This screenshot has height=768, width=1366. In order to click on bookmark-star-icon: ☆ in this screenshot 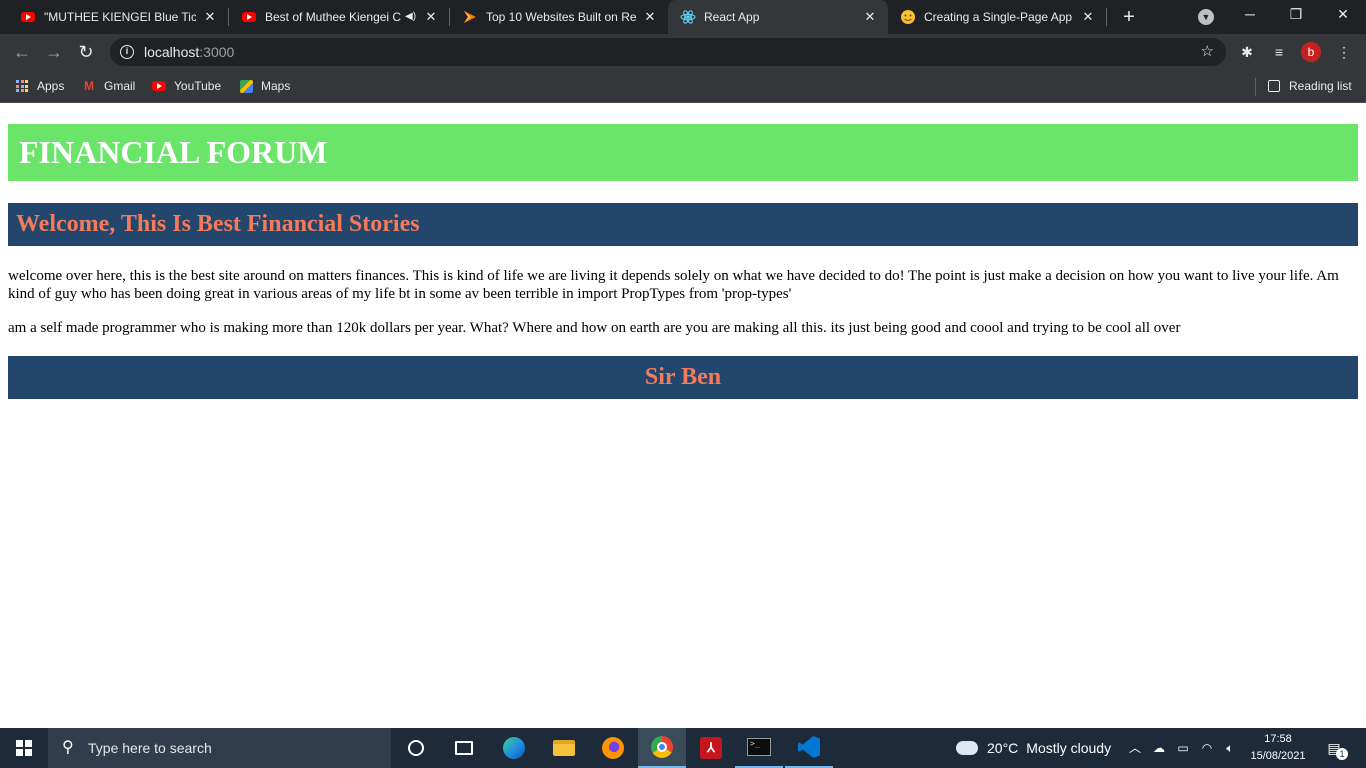, I will do `click(1207, 52)`.